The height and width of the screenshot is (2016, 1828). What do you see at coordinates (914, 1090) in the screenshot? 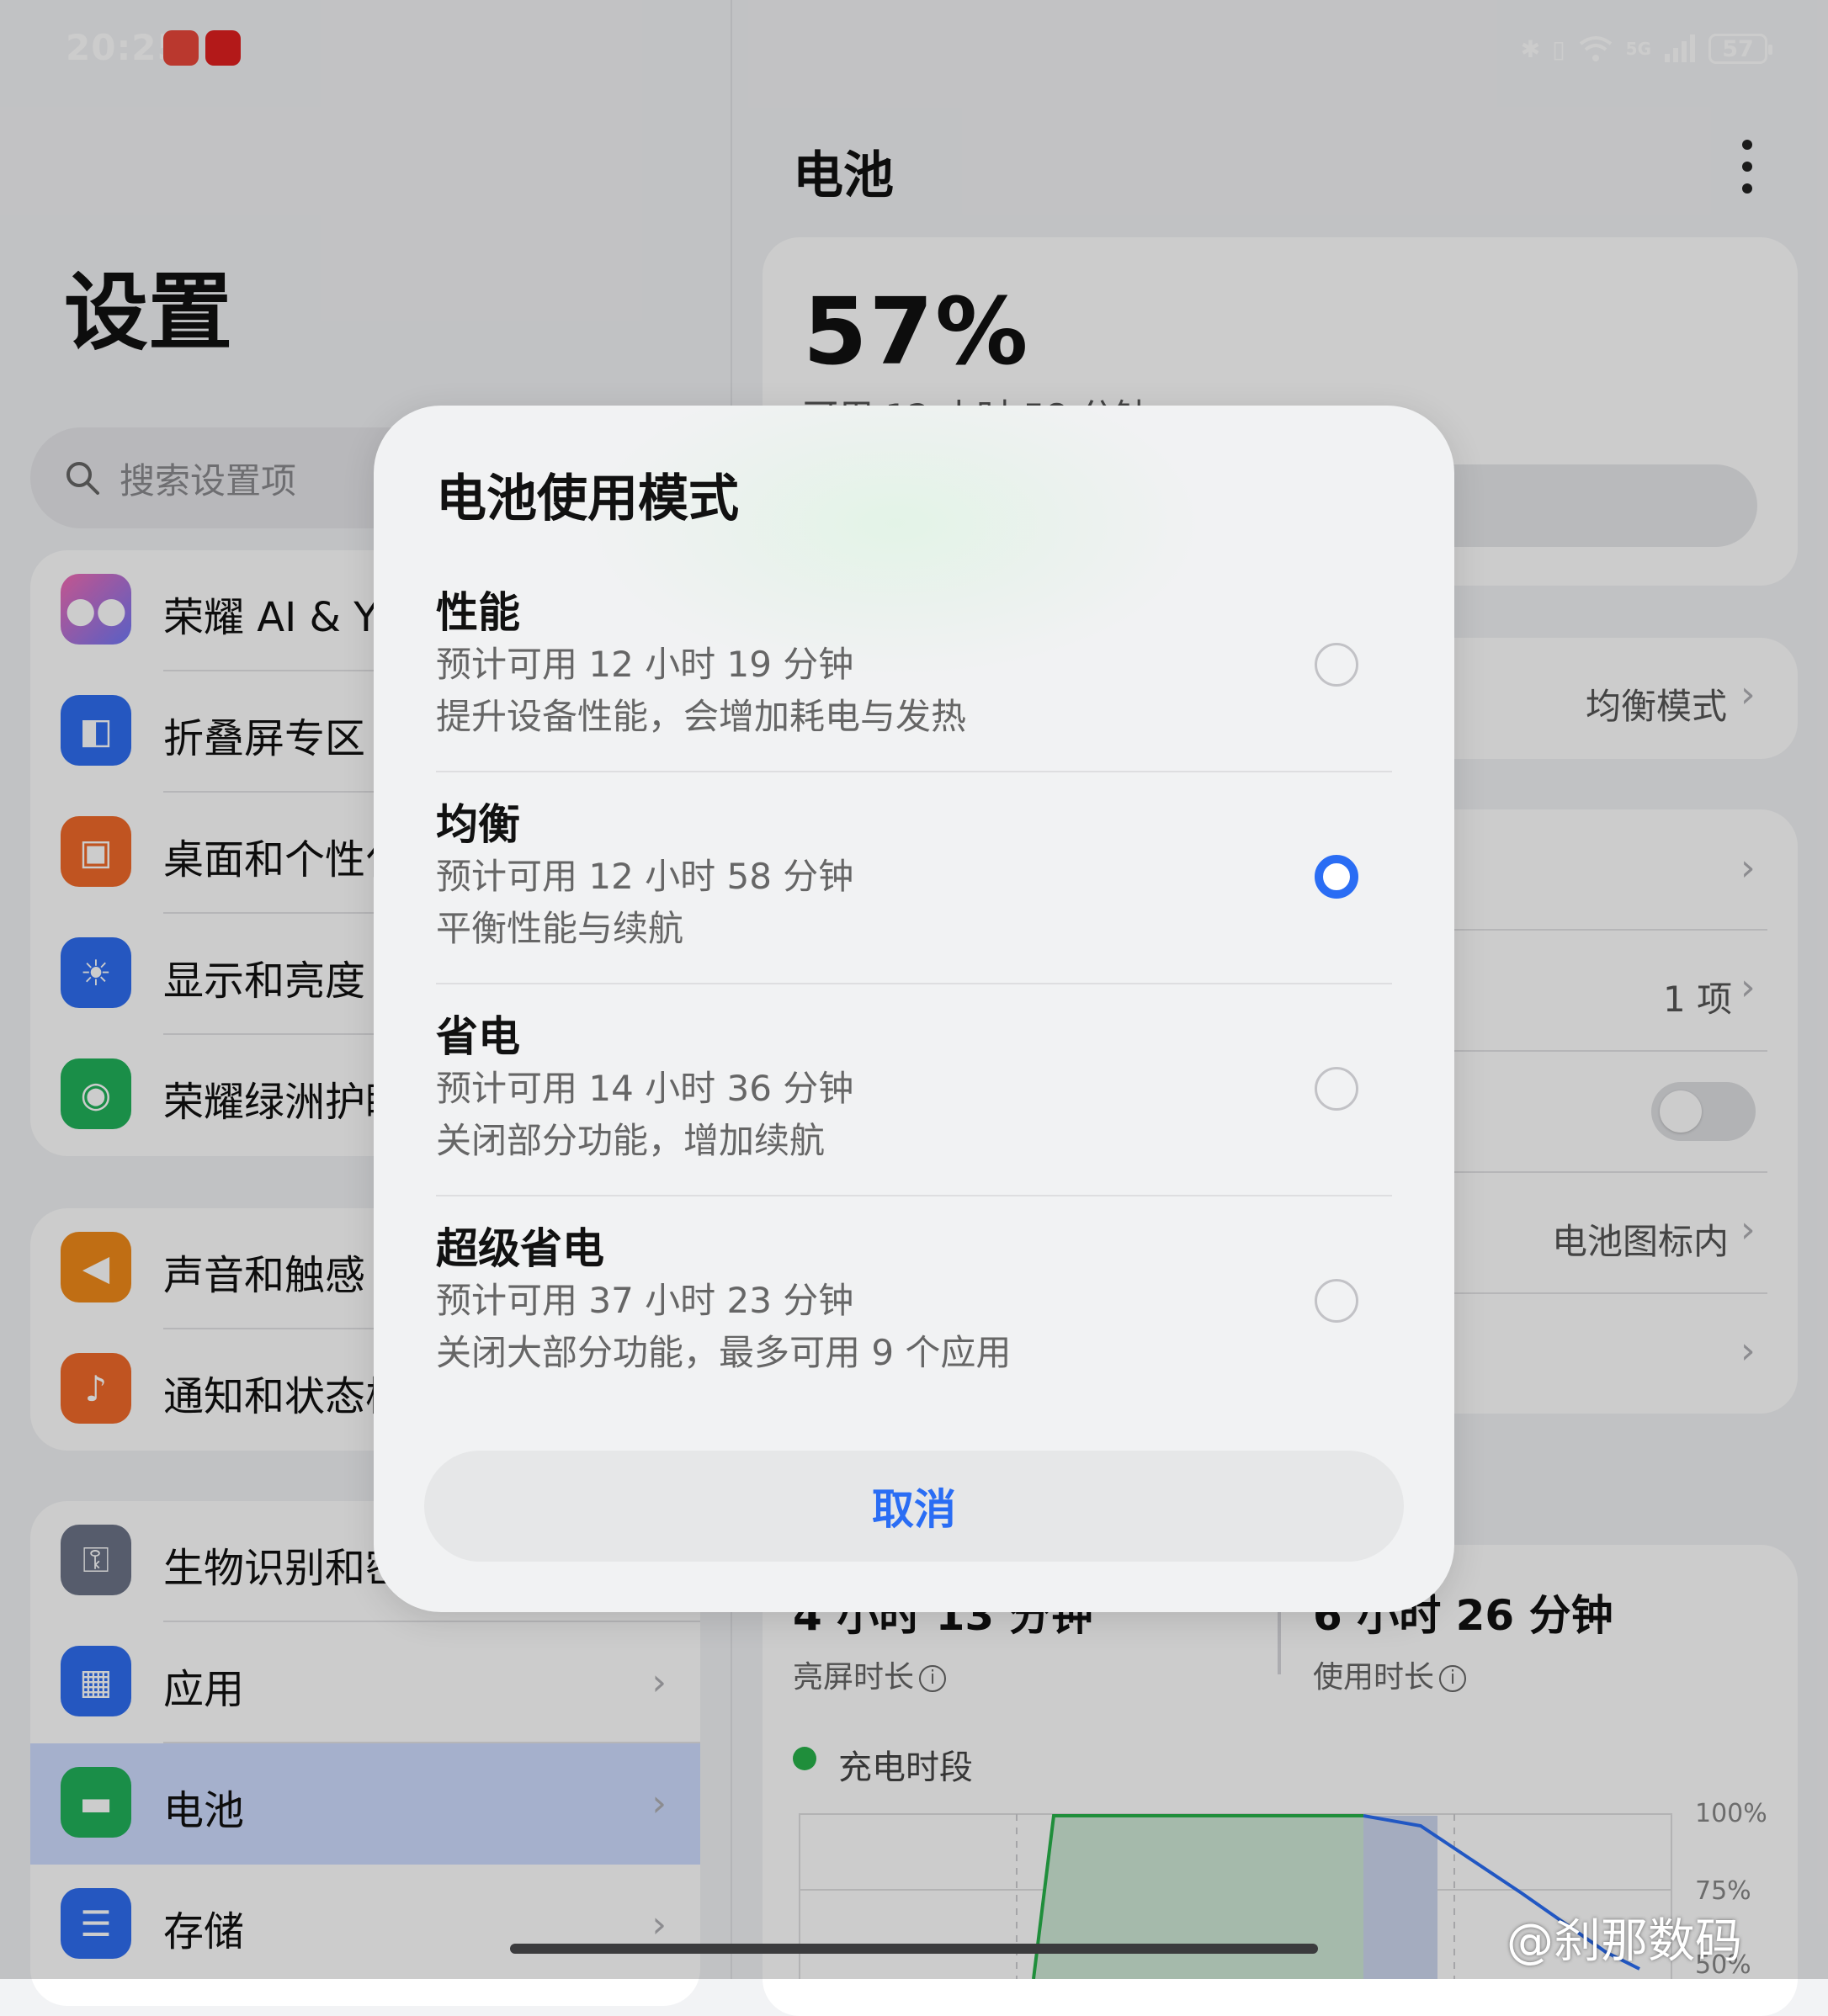
I see `mode-option-power-saving: 省电 预计可用 14 小时 36 分钟 关闭部分功能，增加续航` at bounding box center [914, 1090].